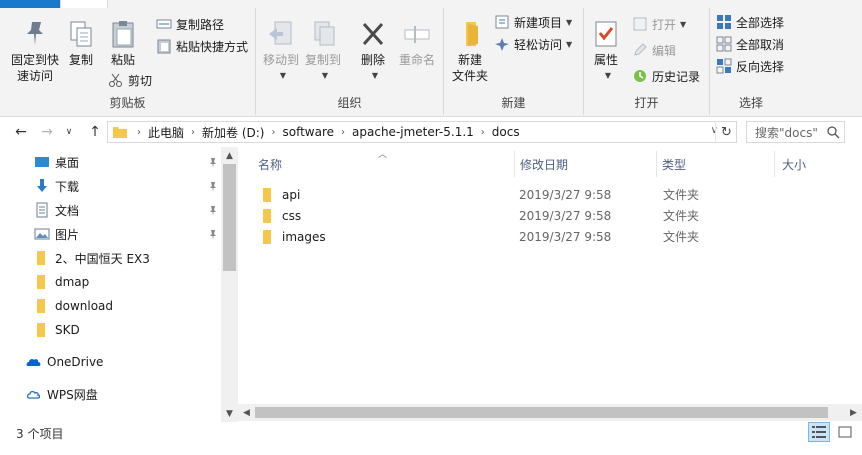  I want to click on breadcrumb-docs: docs, so click(506, 132).